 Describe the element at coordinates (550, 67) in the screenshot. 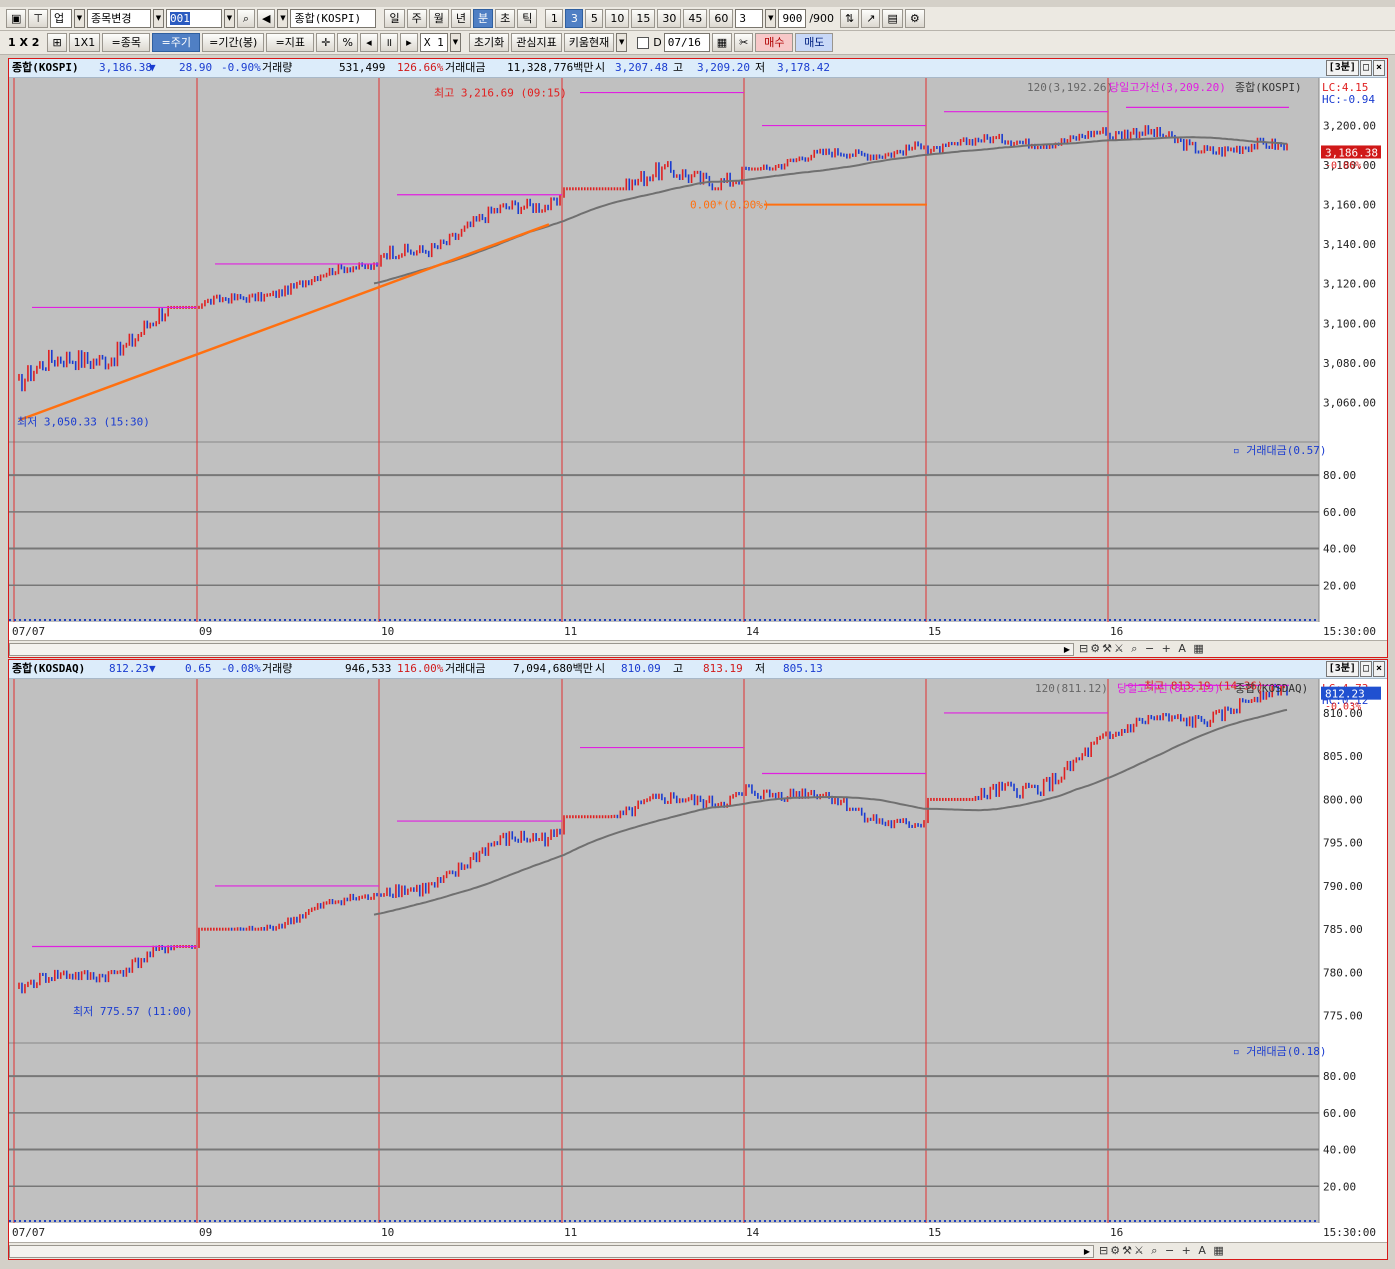

I see `amount-value: 11,328,776백만` at that location.